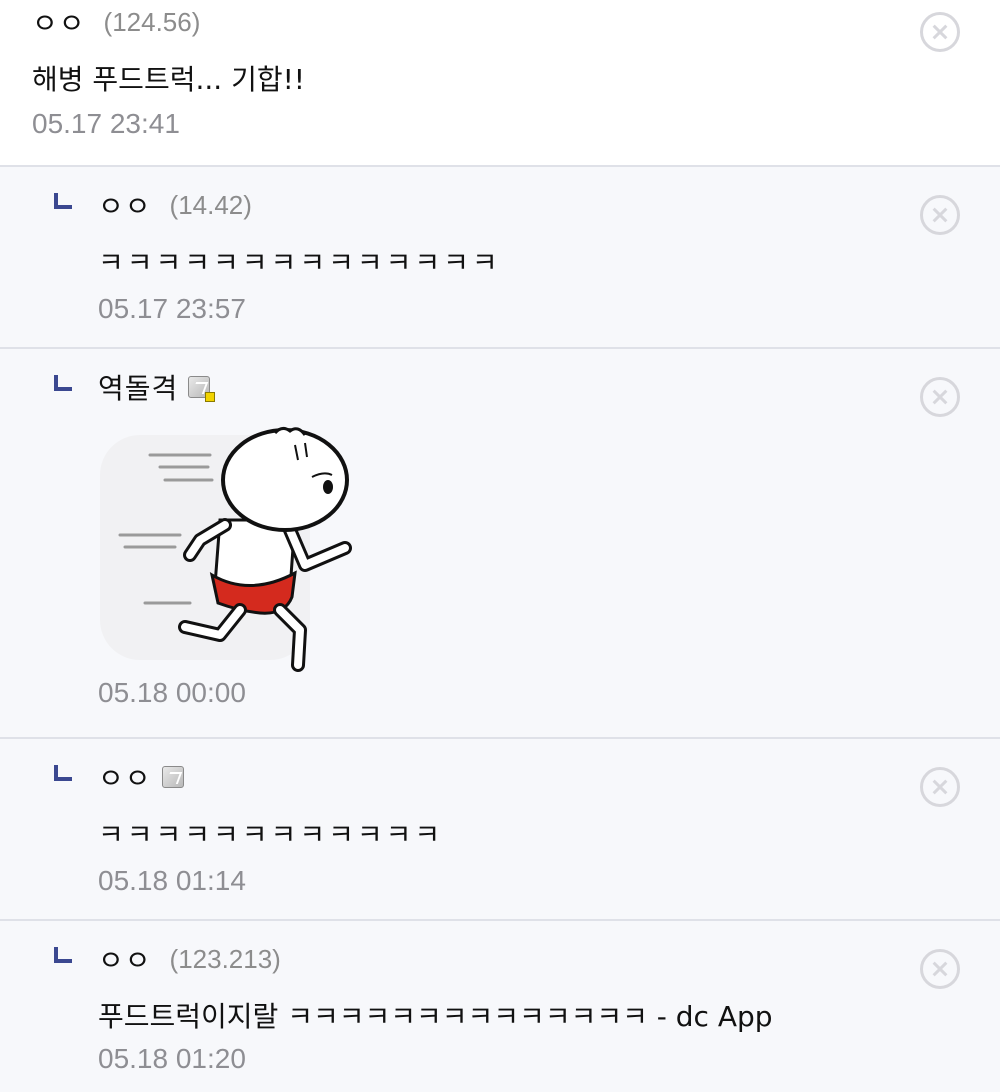  What do you see at coordinates (106, 123) in the screenshot?
I see `comment-date: 05.17 23:41` at bounding box center [106, 123].